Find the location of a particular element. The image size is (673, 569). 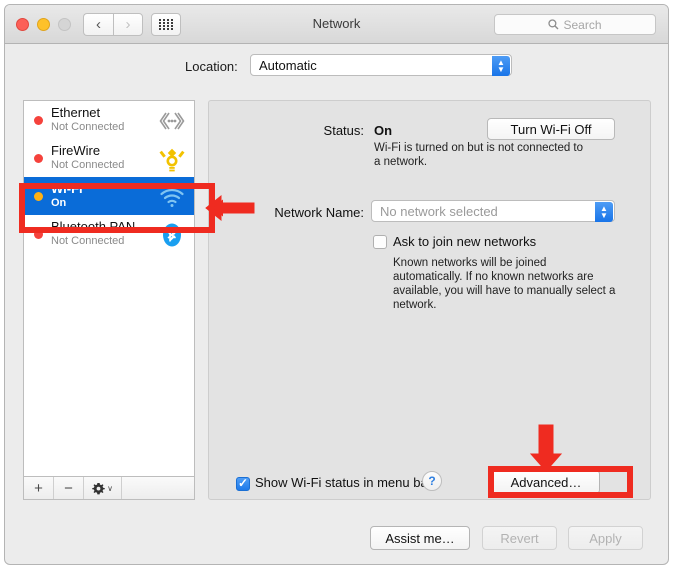

service-name: Bluetooth PAN is located at coordinates (93, 226).